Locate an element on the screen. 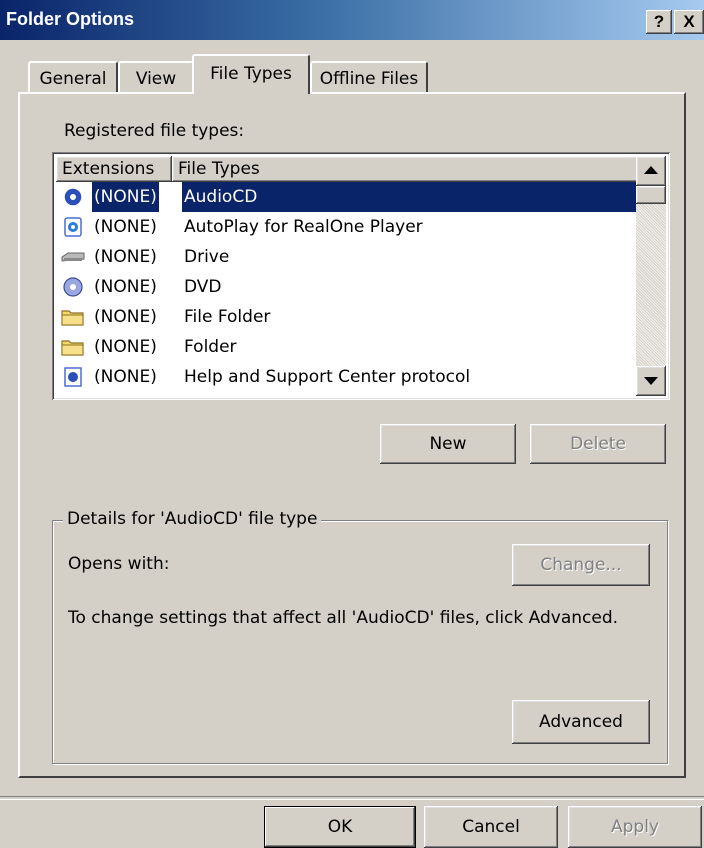  list-item: (NONE) Folder is located at coordinates (346, 347).